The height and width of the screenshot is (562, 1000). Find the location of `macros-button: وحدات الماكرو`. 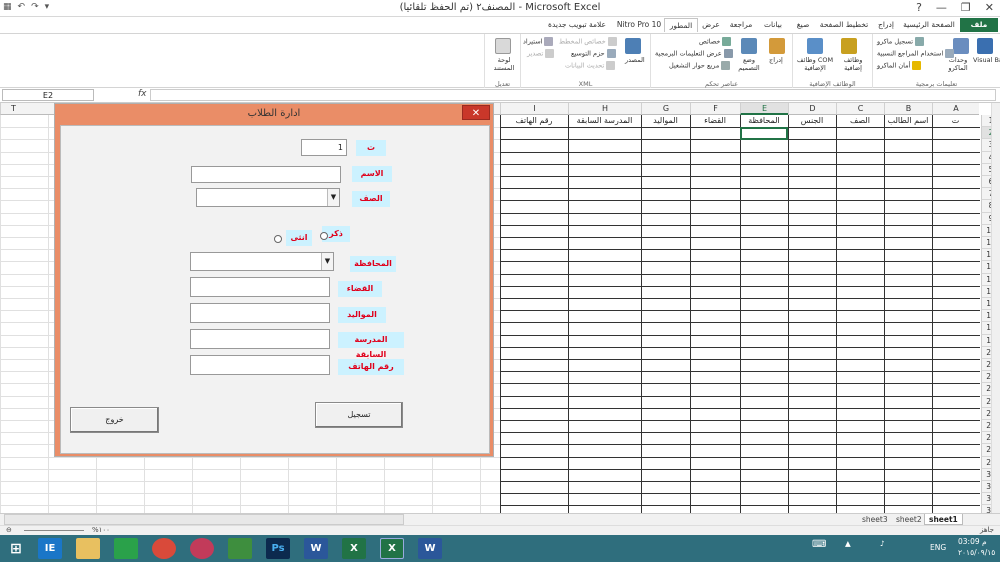

macros-button: وحدات الماكرو is located at coordinates (958, 64).